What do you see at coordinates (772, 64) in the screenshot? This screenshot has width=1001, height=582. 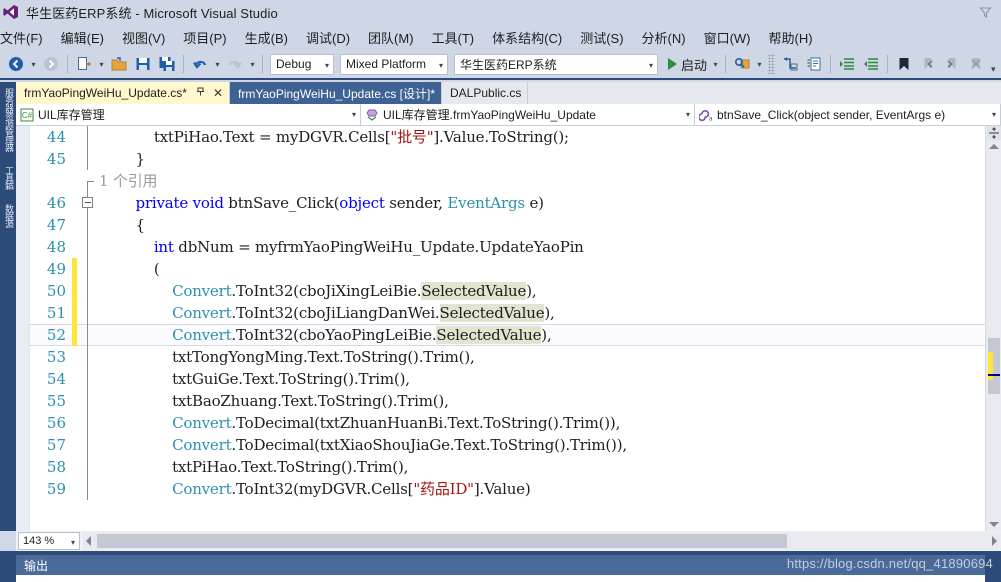 I see `toolbar-drag-handle` at bounding box center [772, 64].